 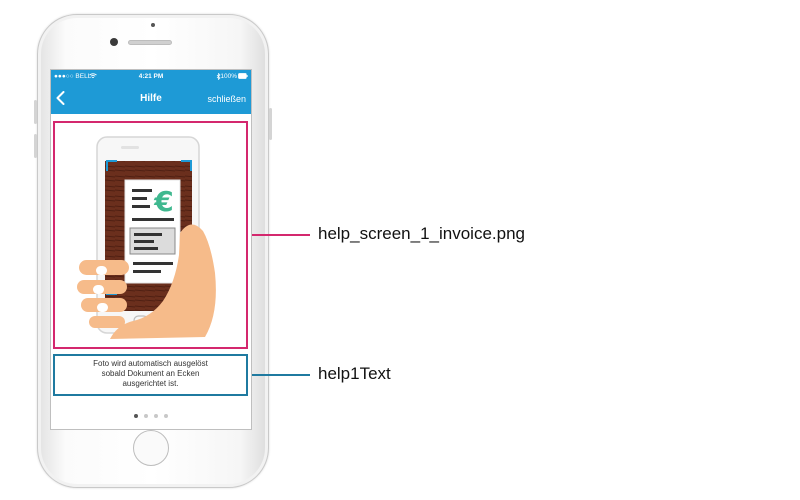 I want to click on text-callout-line, so click(x=281, y=375).